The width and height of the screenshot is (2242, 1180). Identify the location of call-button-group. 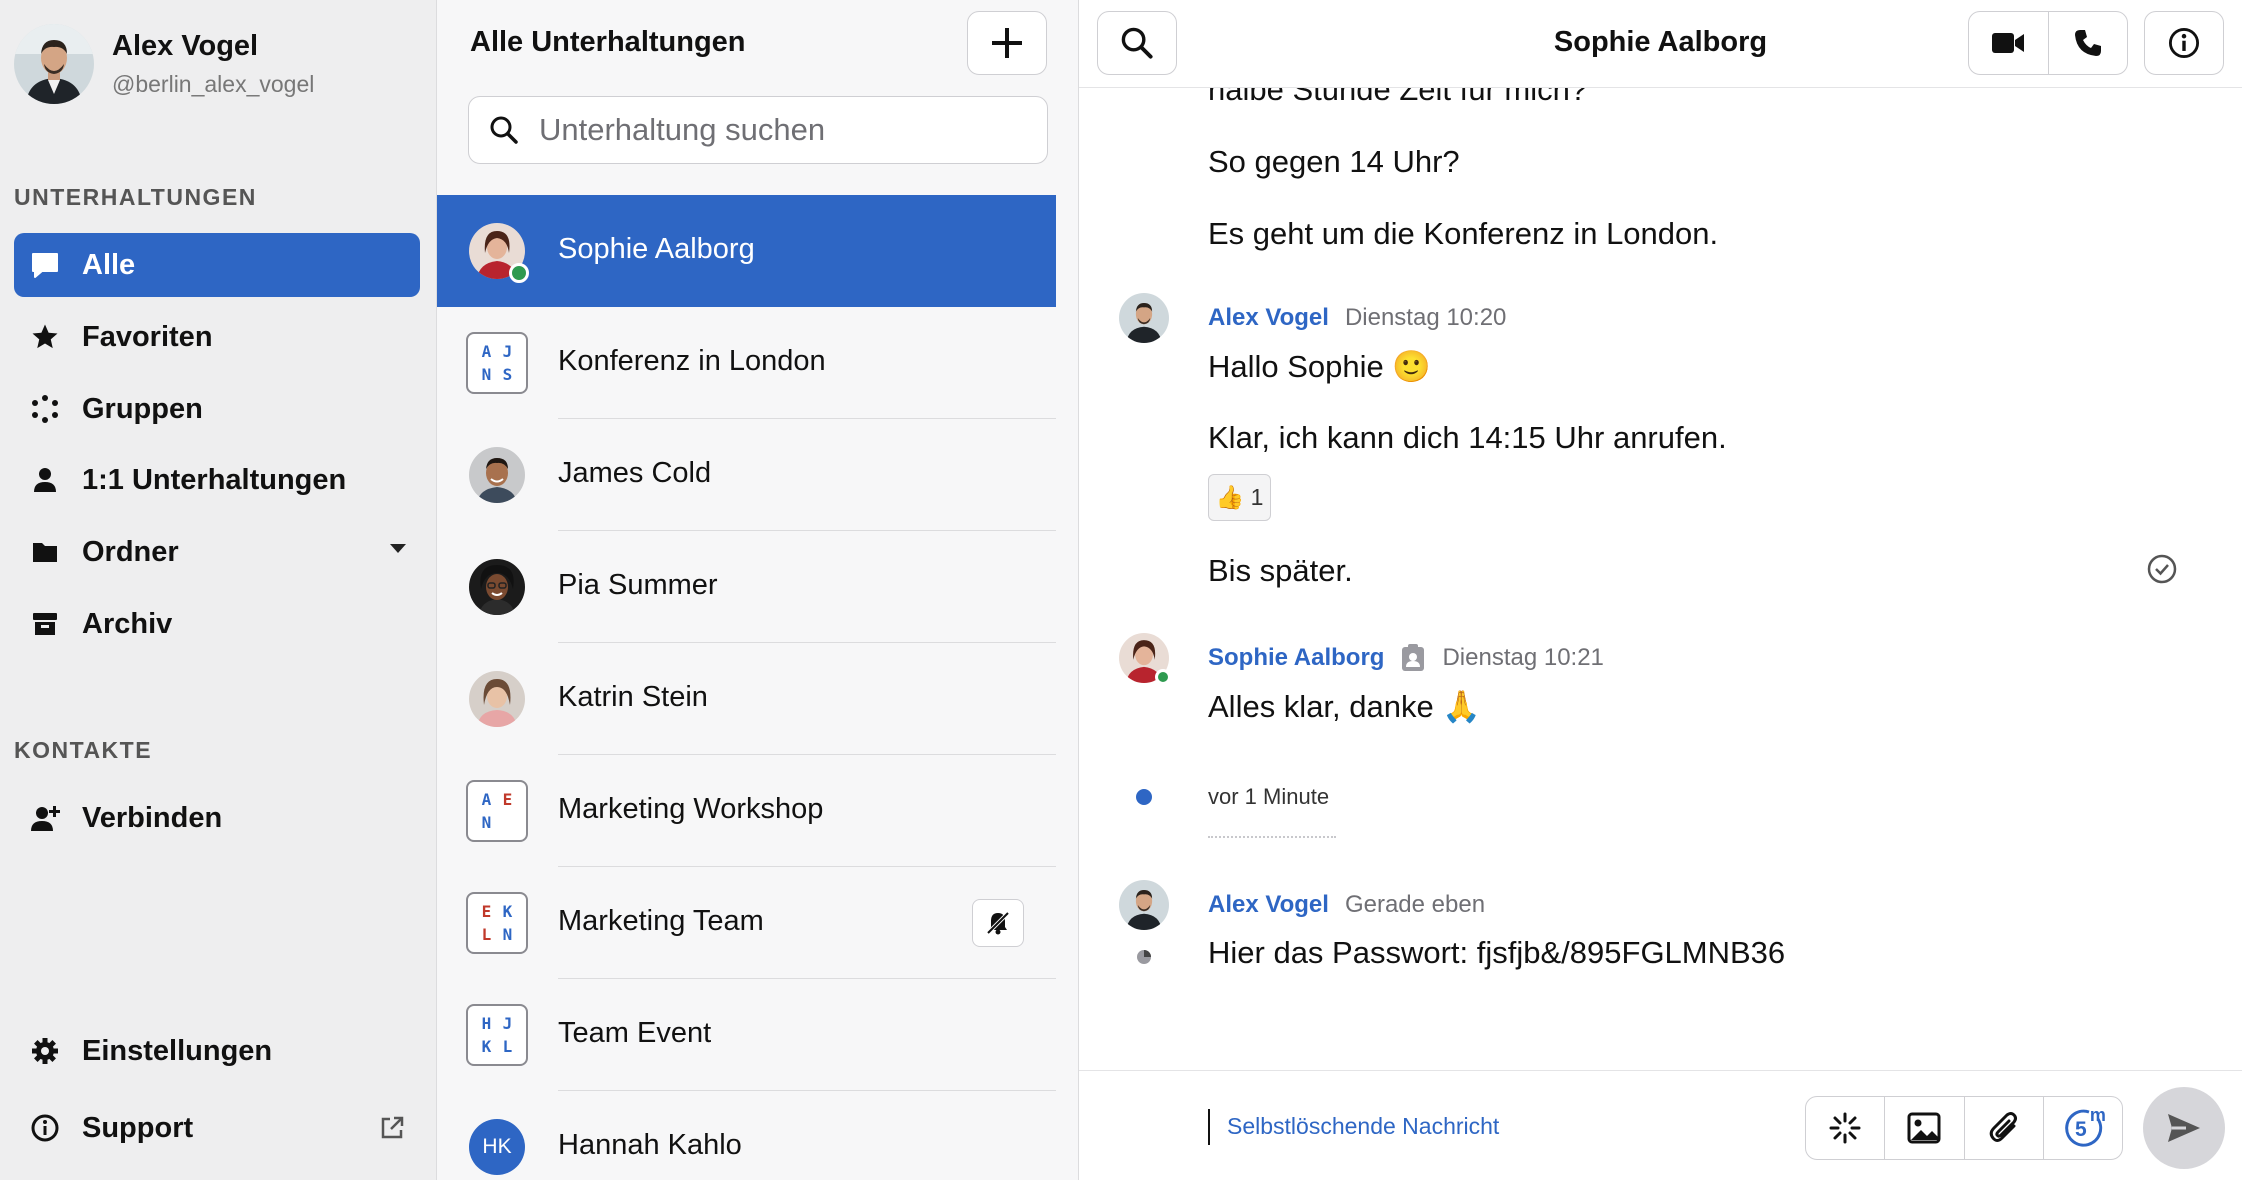
(2048, 43).